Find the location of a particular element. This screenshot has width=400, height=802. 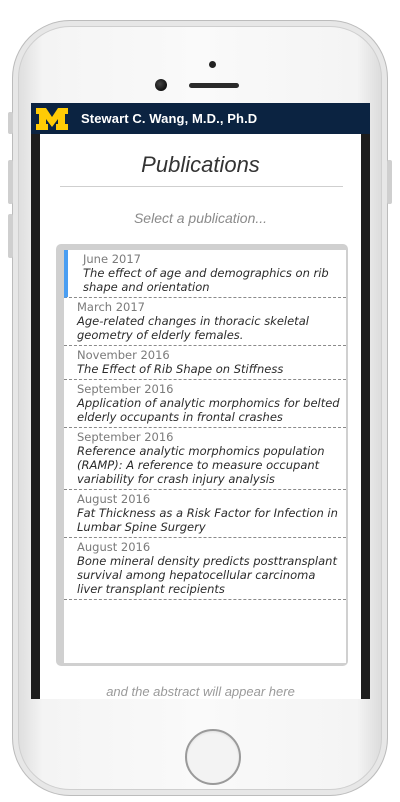

home-button is located at coordinates (213, 757).